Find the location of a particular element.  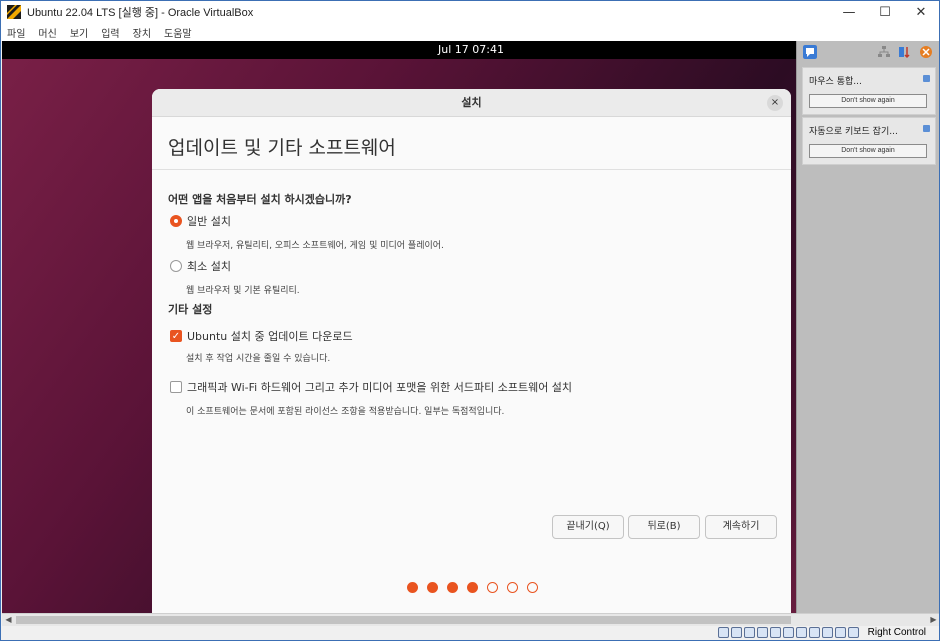

normal-install-radio is located at coordinates (176, 221).